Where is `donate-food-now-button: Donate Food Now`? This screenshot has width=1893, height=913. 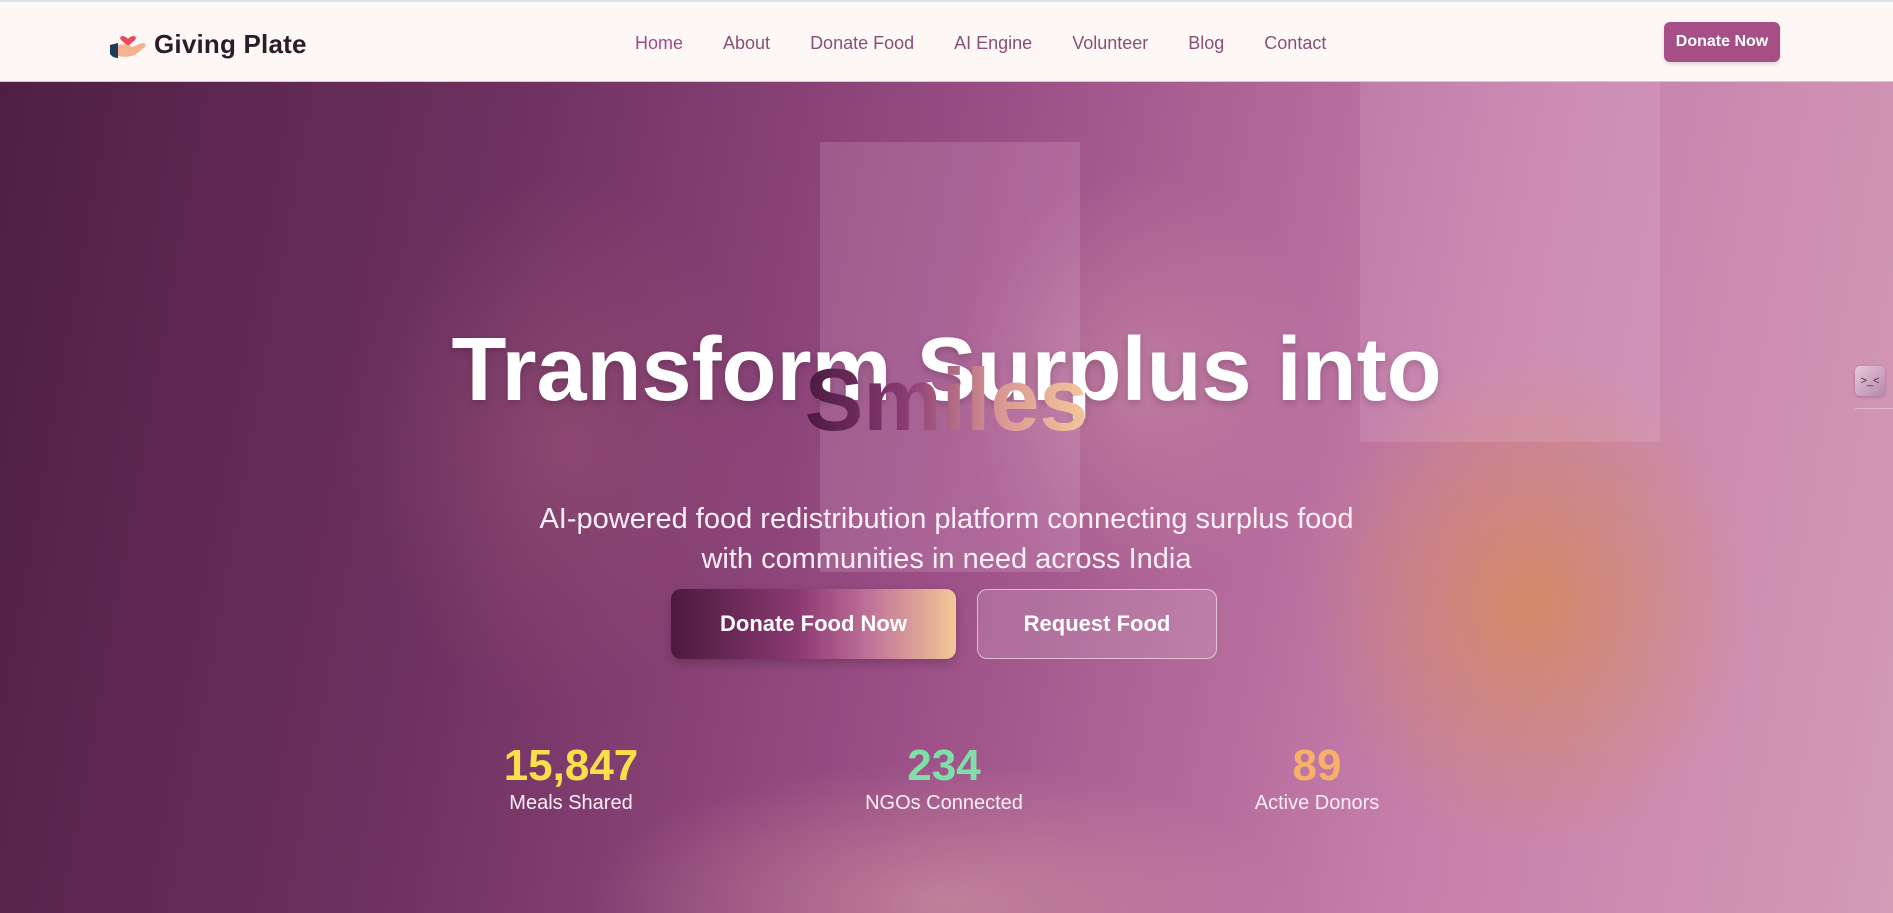
donate-food-now-button: Donate Food Now is located at coordinates (813, 624).